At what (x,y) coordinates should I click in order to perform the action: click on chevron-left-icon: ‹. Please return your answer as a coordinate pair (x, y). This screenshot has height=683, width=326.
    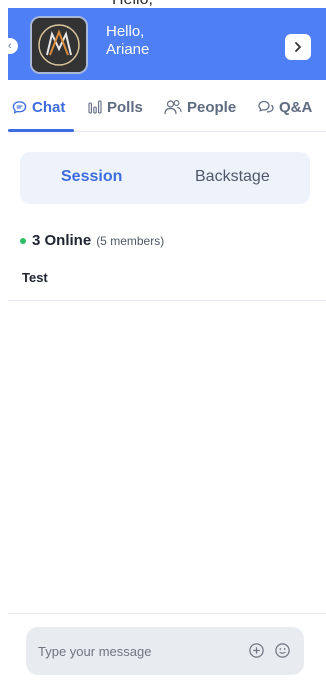
    Looking at the image, I should click on (10, 46).